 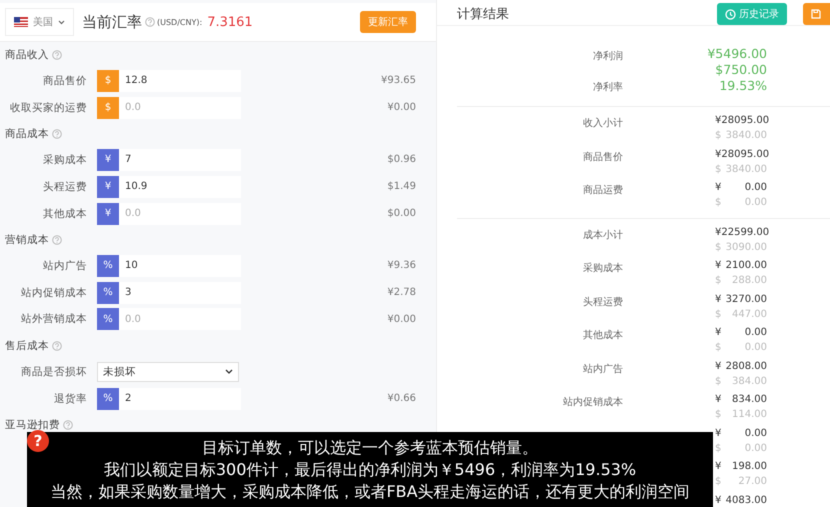 What do you see at coordinates (401, 214) in the screenshot?
I see `converted-value: $0.00` at bounding box center [401, 214].